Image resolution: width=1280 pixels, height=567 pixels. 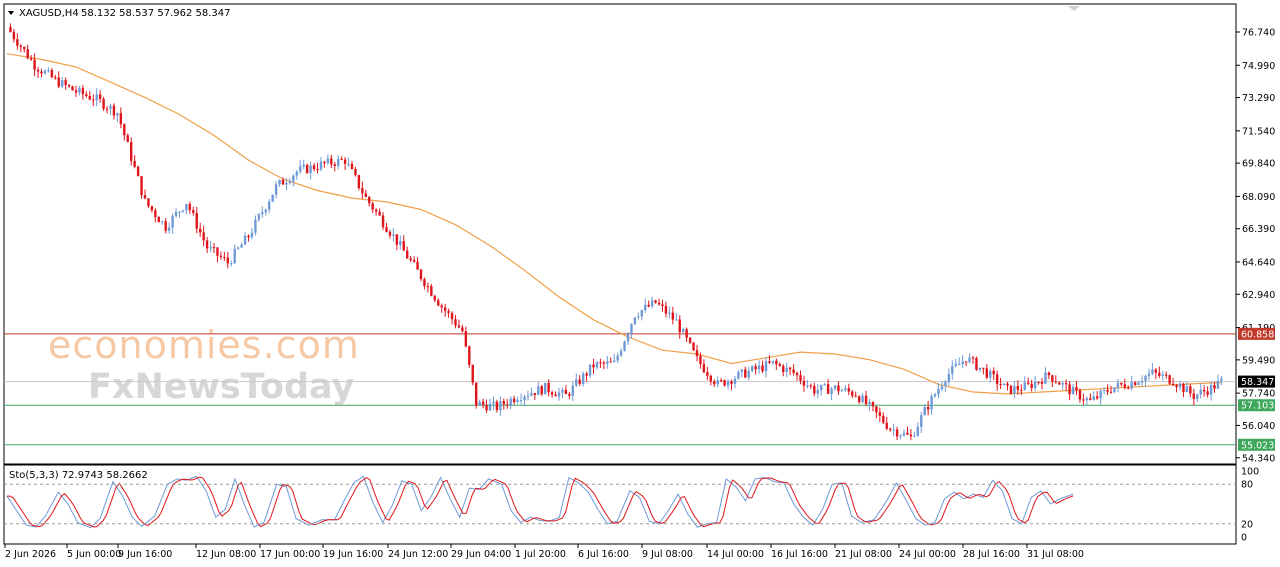 What do you see at coordinates (418, 554) in the screenshot?
I see `time-tick-label: 24 Jun 12:00` at bounding box center [418, 554].